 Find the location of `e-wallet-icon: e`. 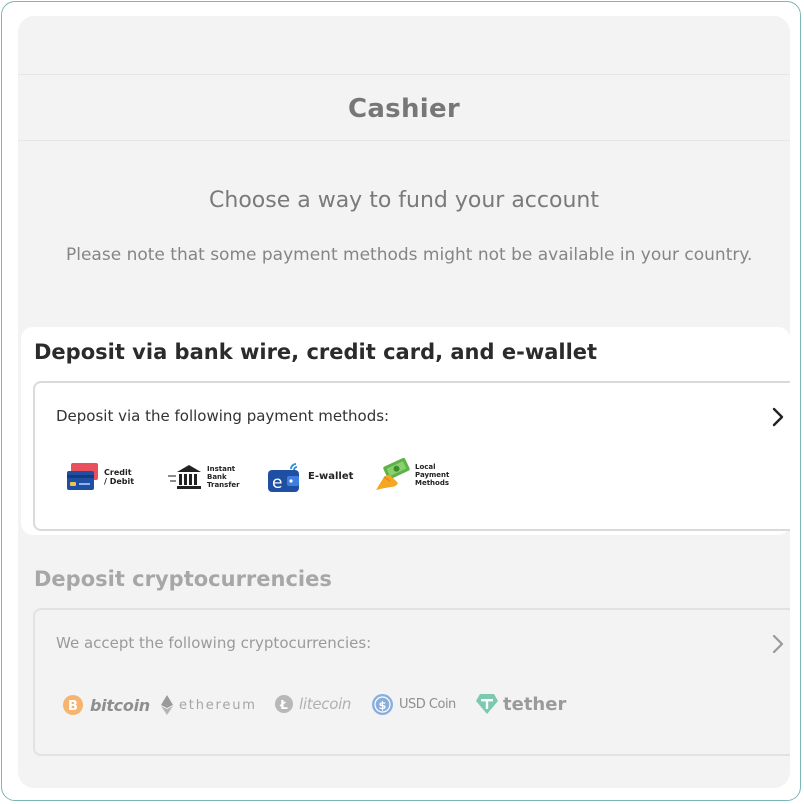

e-wallet-icon: e is located at coordinates (283, 478).